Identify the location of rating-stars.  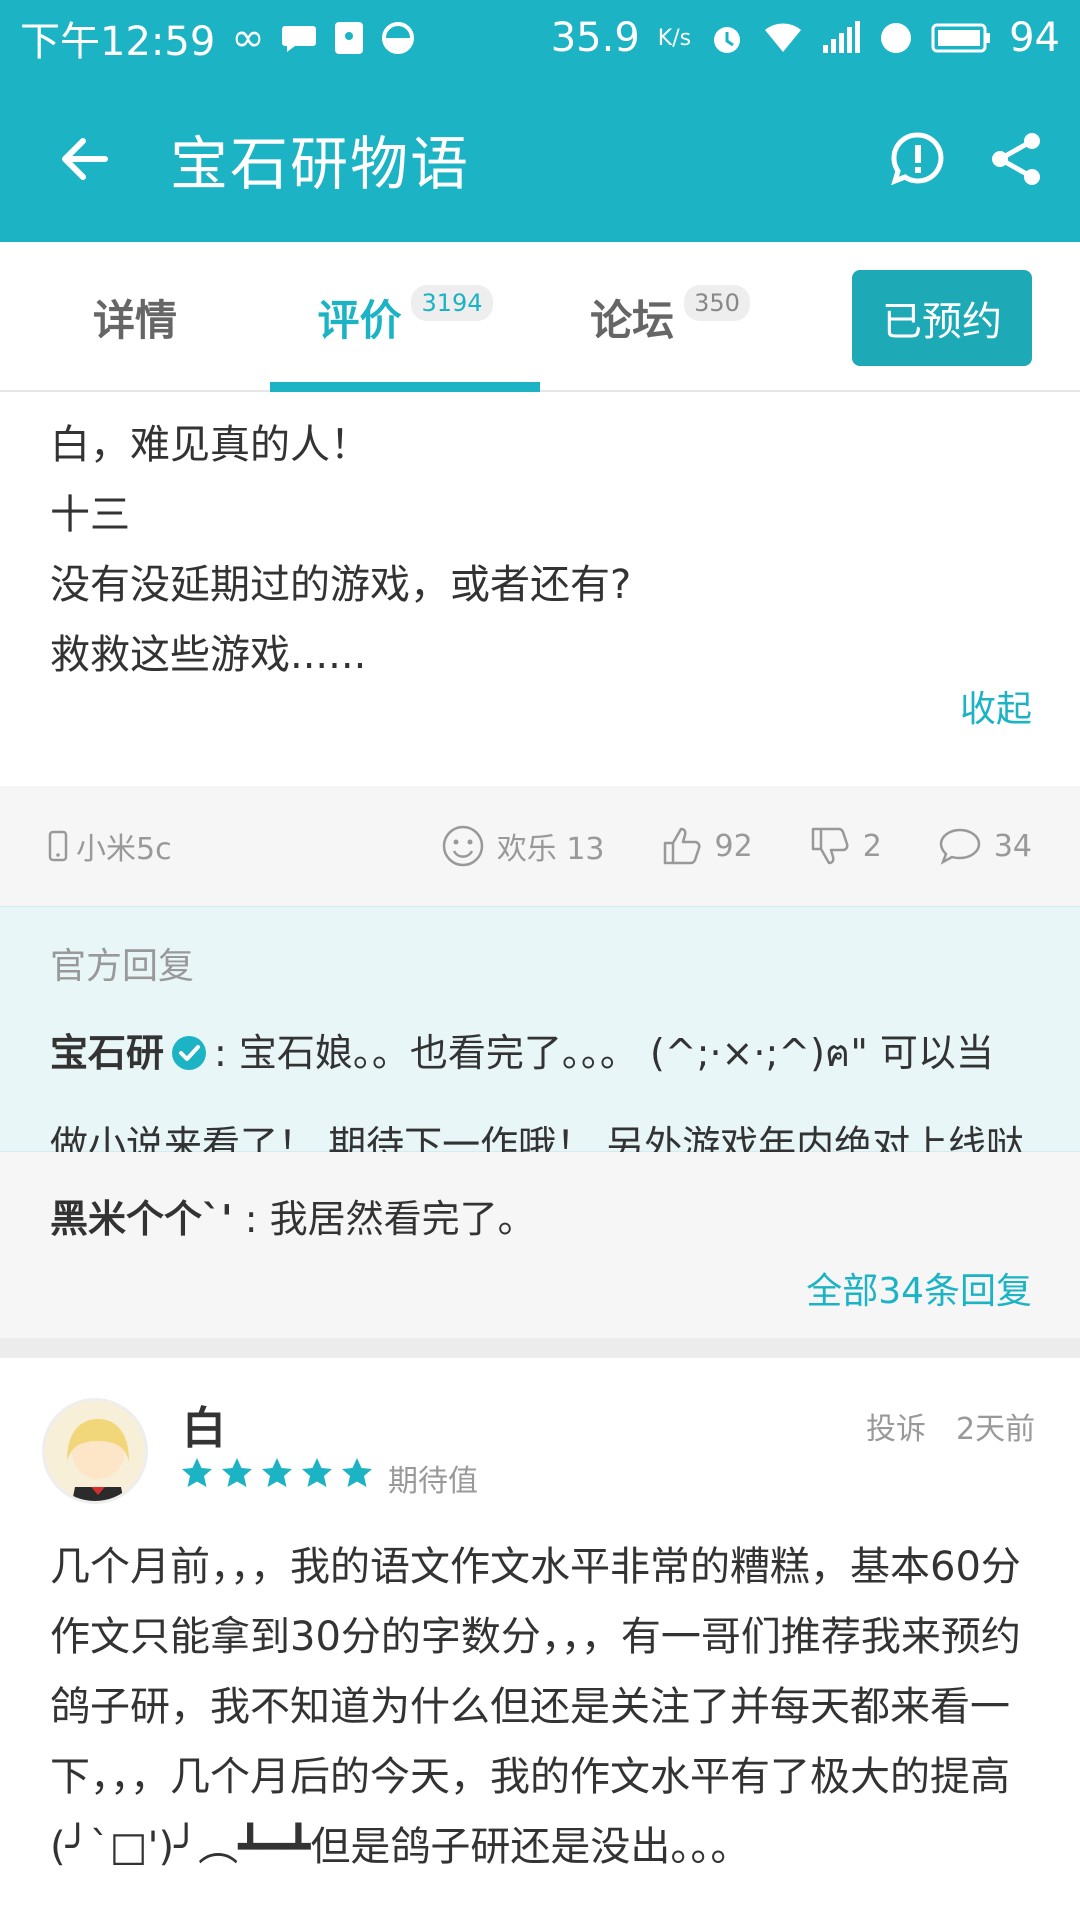
(277, 1473).